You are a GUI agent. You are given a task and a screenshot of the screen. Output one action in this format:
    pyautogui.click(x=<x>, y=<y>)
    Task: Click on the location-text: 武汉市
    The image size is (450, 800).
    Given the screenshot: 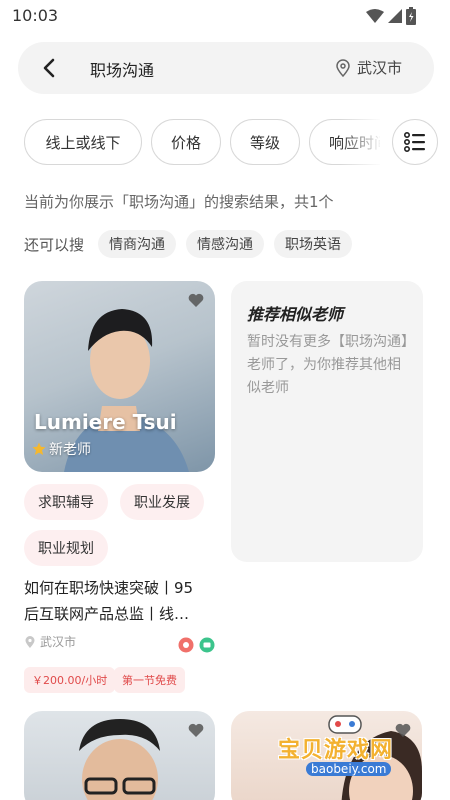 What is the action you would take?
    pyautogui.click(x=379, y=68)
    